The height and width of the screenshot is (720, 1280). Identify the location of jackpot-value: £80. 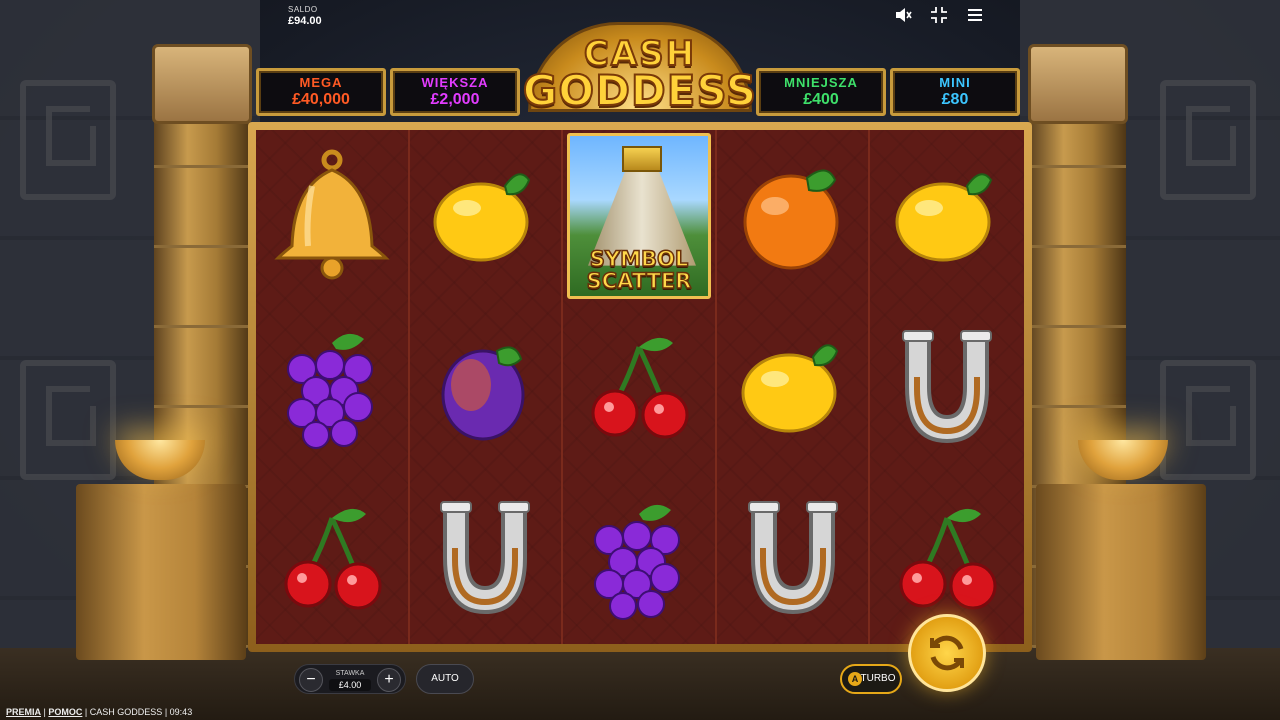
(955, 99).